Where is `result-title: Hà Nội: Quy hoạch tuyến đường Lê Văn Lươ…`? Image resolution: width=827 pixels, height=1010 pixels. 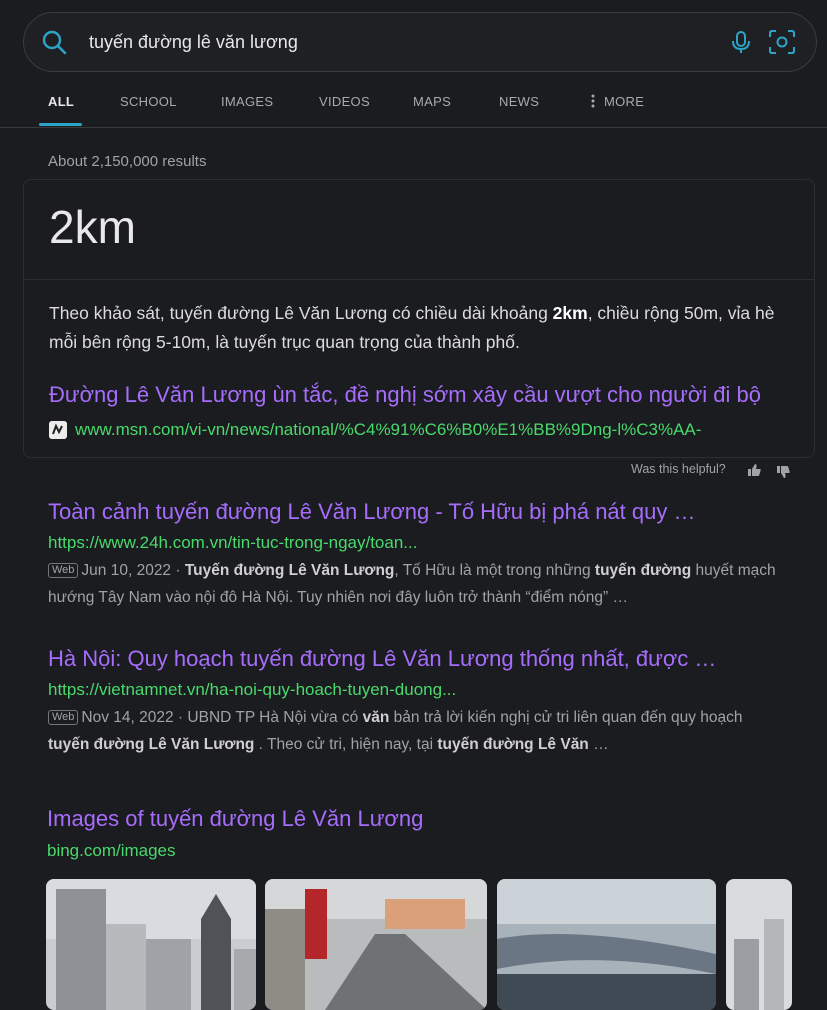
result-title: Hà Nội: Quy hoạch tuyến đường Lê Văn Lươ… is located at coordinates (418, 659).